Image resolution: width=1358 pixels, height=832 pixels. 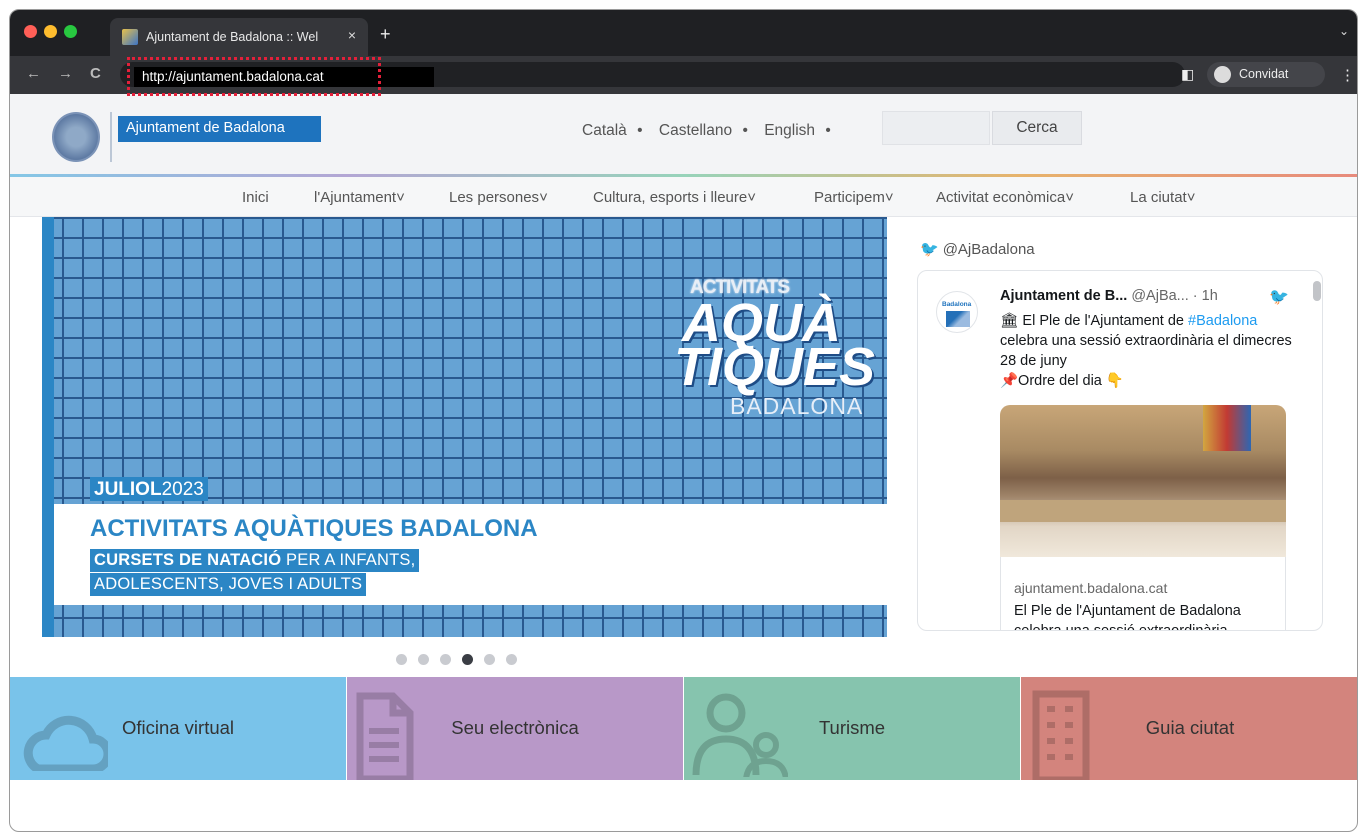 I want to click on site-brand: Ajuntament de Badalona, so click(x=219, y=129).